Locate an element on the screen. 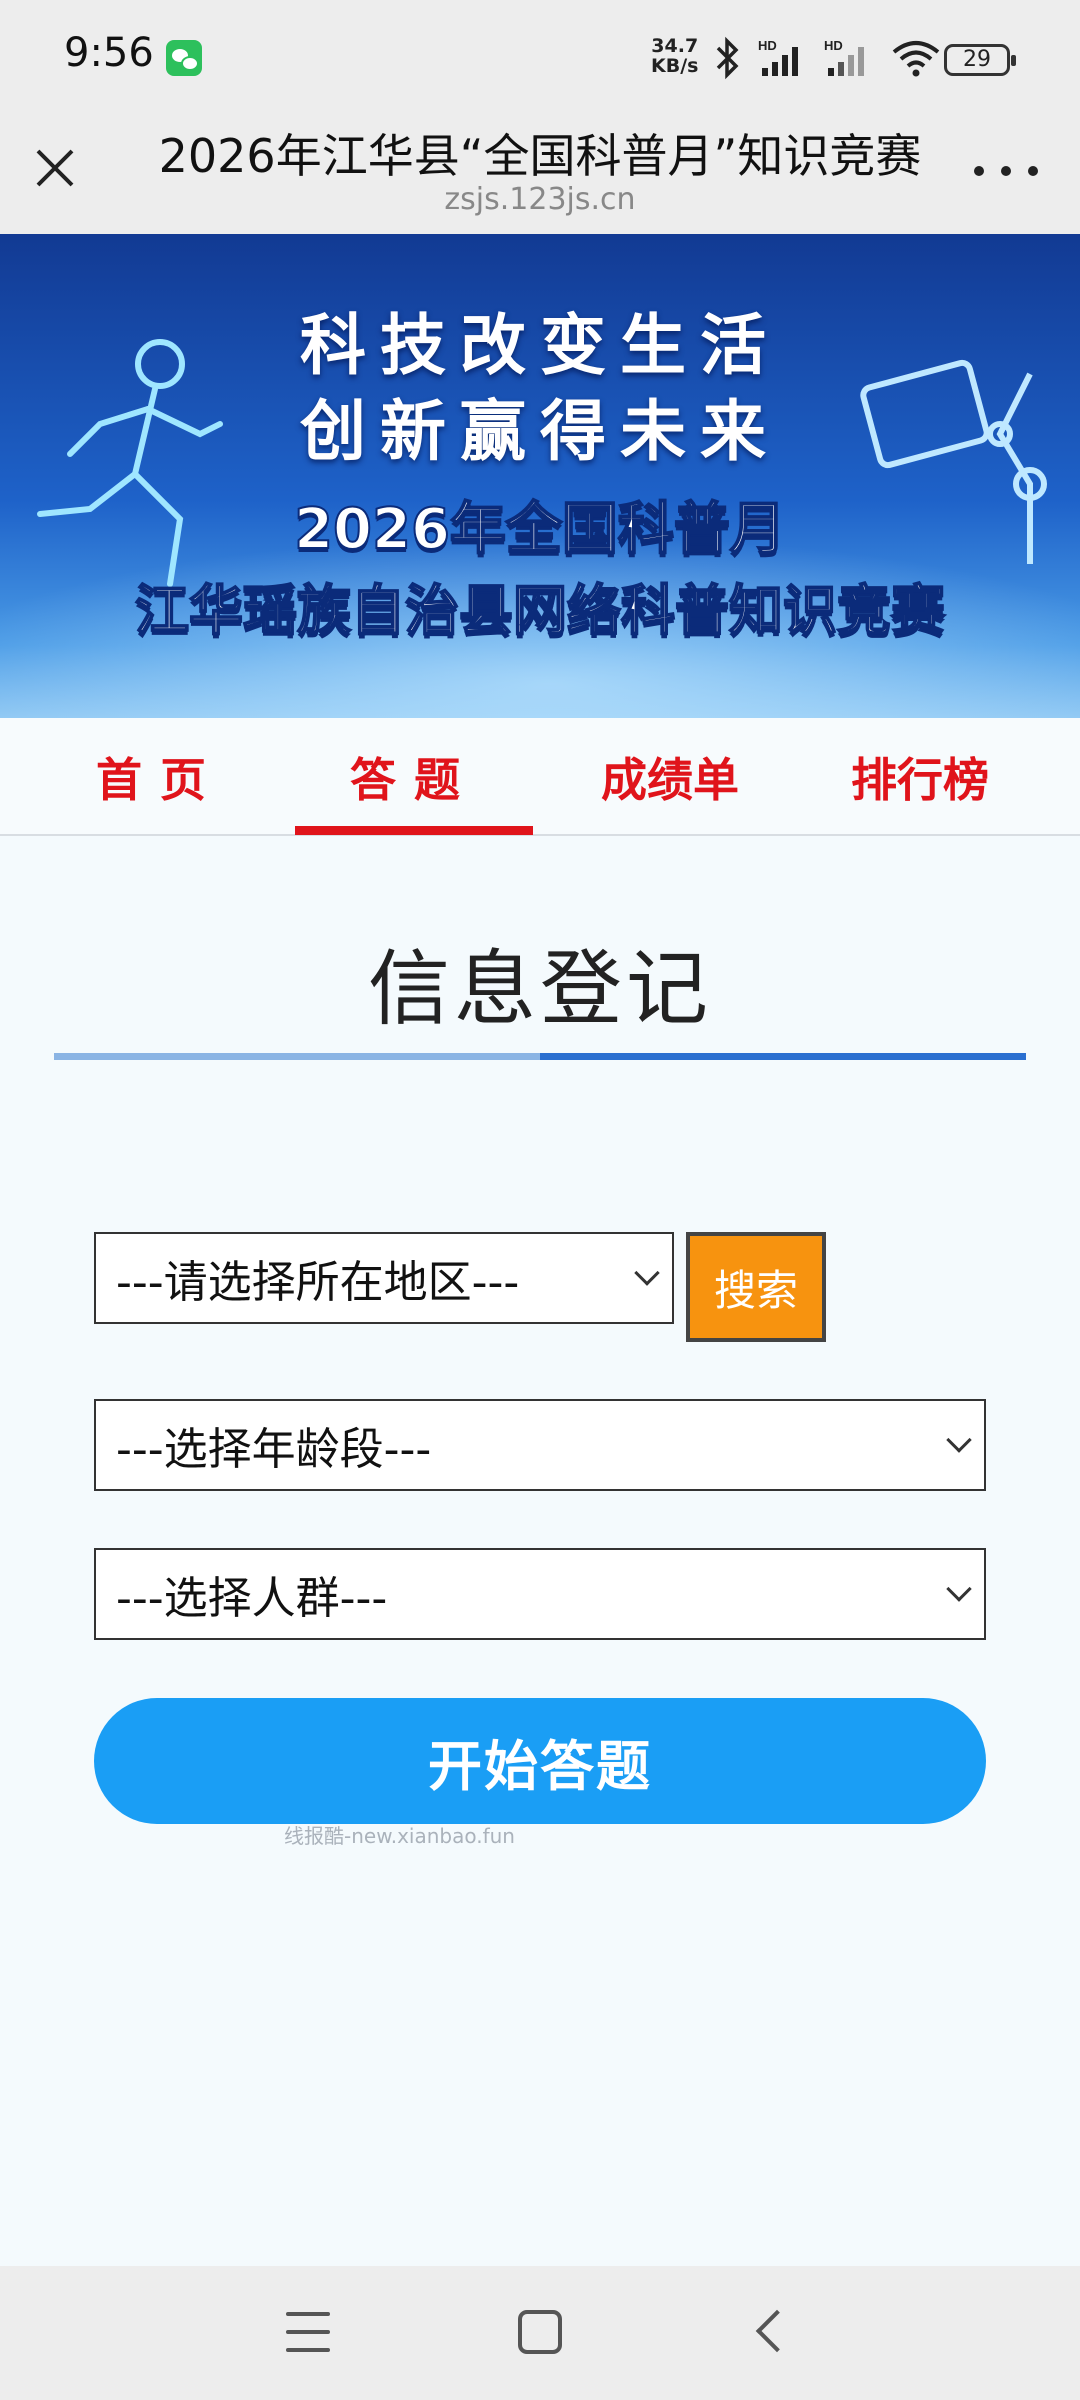 Image resolution: width=1080 pixels, height=2400 pixels. wifi-icon is located at coordinates (916, 59).